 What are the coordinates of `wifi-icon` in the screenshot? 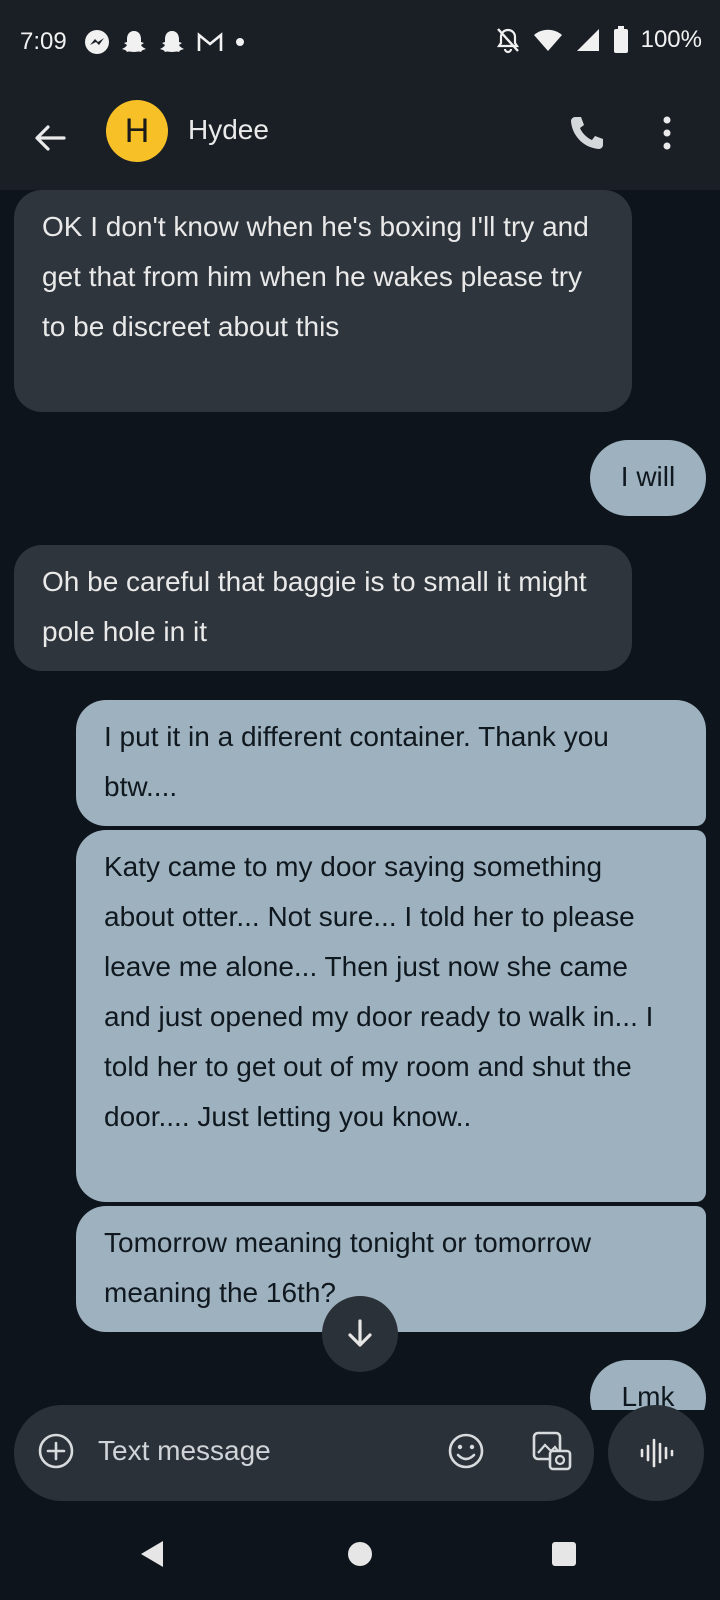 It's located at (547, 40).